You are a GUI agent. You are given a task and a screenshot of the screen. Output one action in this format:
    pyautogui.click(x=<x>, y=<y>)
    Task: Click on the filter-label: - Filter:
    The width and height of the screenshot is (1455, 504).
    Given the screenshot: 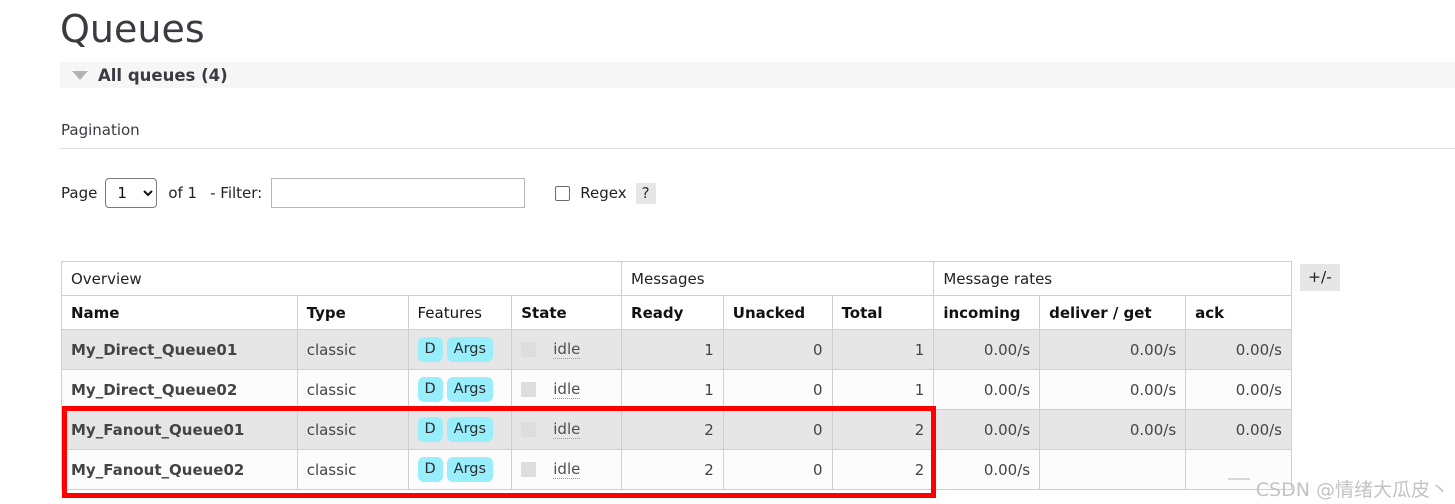 What is the action you would take?
    pyautogui.click(x=236, y=193)
    